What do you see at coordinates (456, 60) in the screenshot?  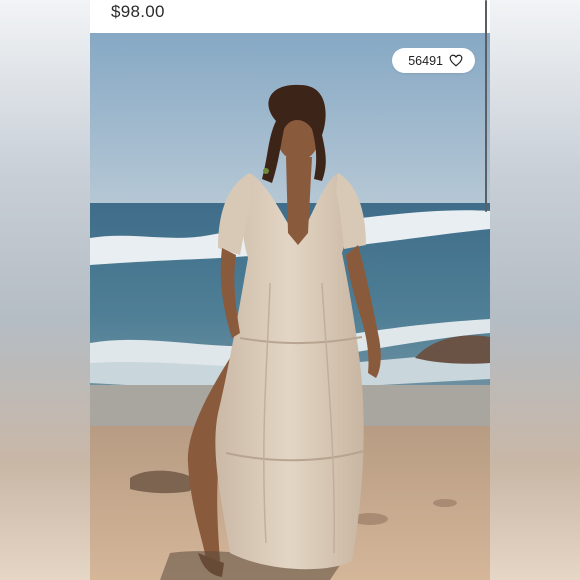 I see `heart-outline-icon` at bounding box center [456, 60].